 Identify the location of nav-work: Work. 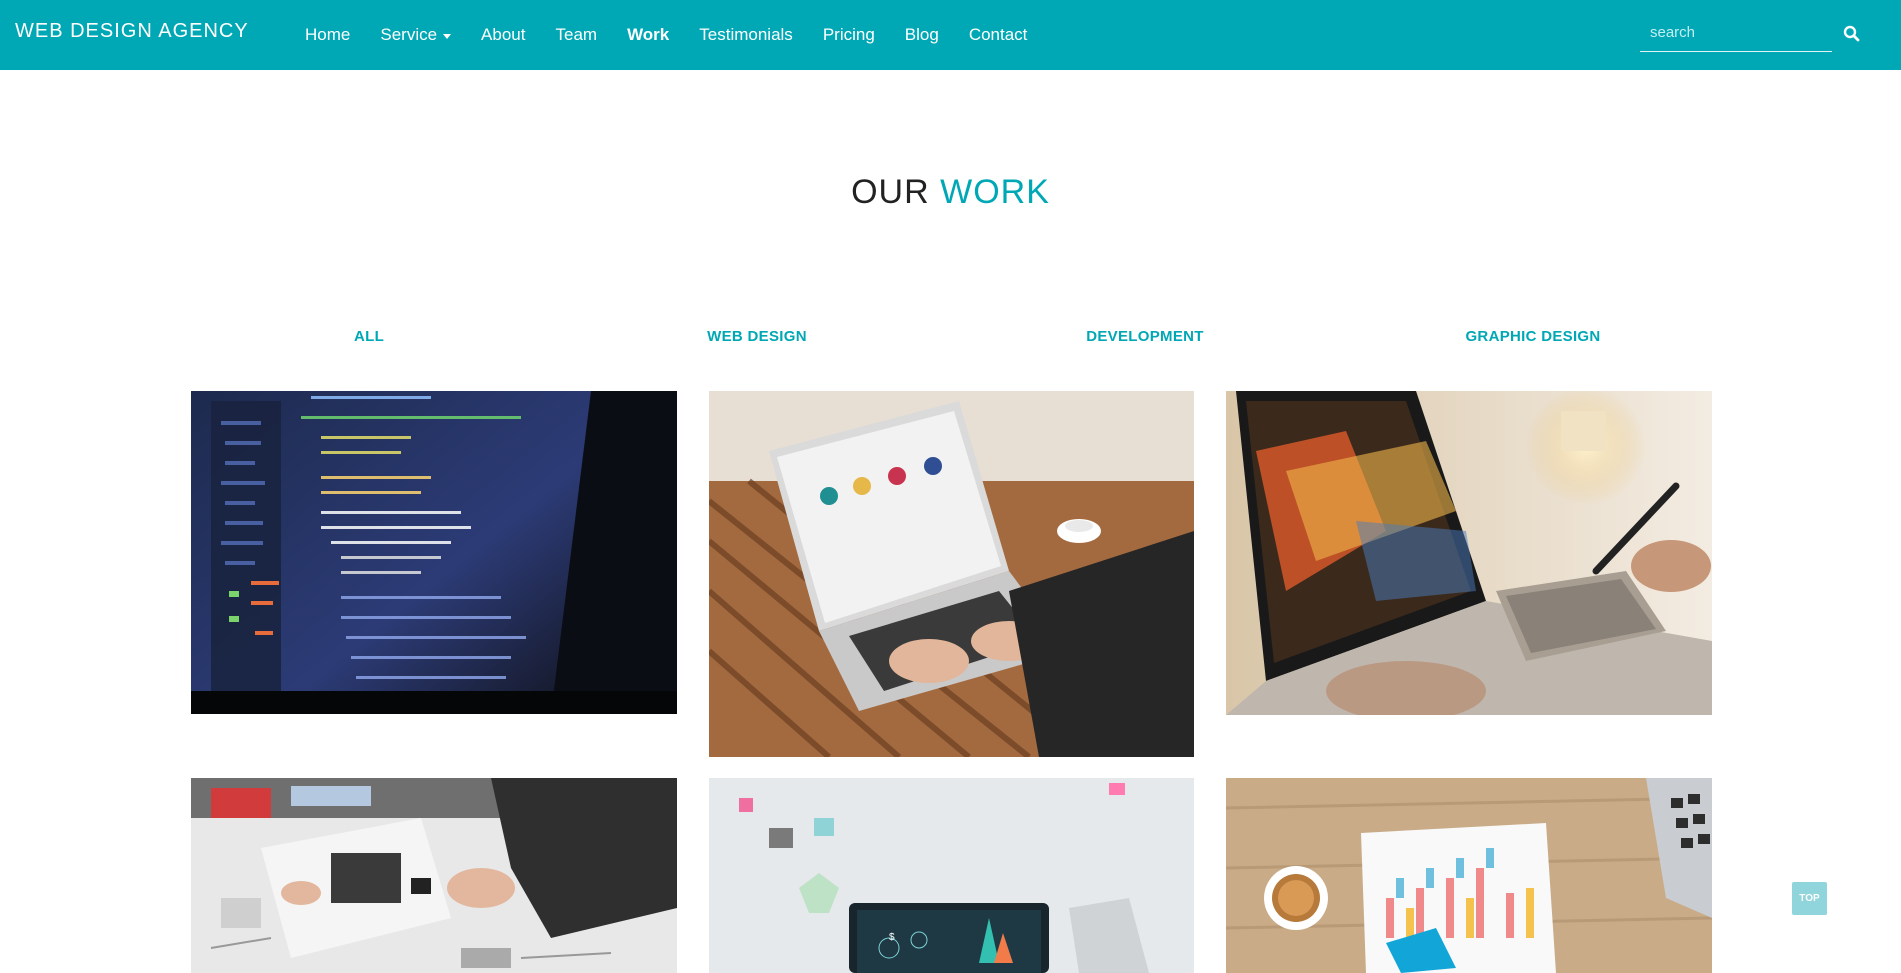
(648, 35).